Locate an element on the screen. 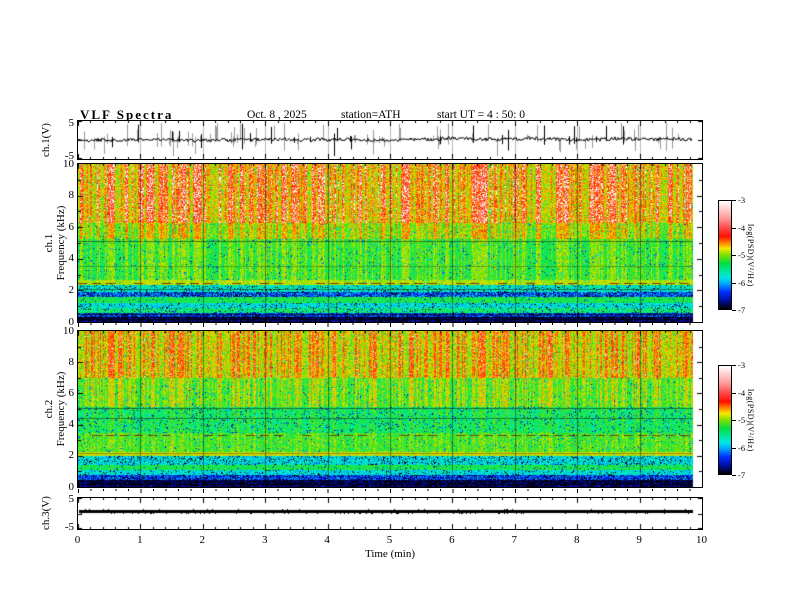 Image resolution: width=792 pixels, height=612 pixels. ch1-waveform-canvas is located at coordinates (390, 140).